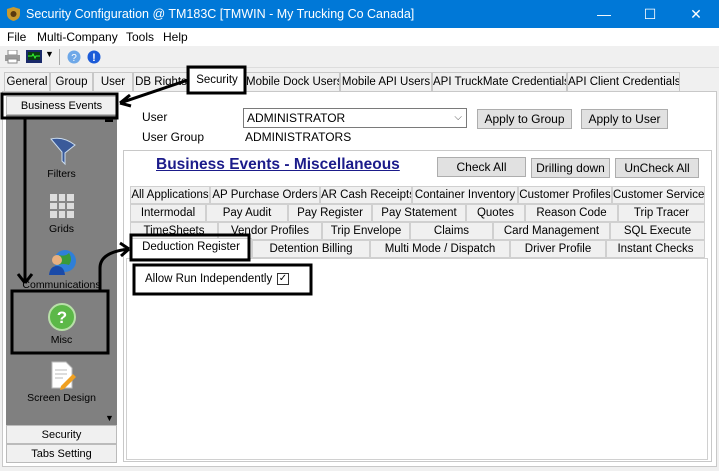 Image resolution: width=719 pixels, height=471 pixels. Describe the element at coordinates (359, 57) in the screenshot. I see `toolbar: ▼ ? !` at that location.